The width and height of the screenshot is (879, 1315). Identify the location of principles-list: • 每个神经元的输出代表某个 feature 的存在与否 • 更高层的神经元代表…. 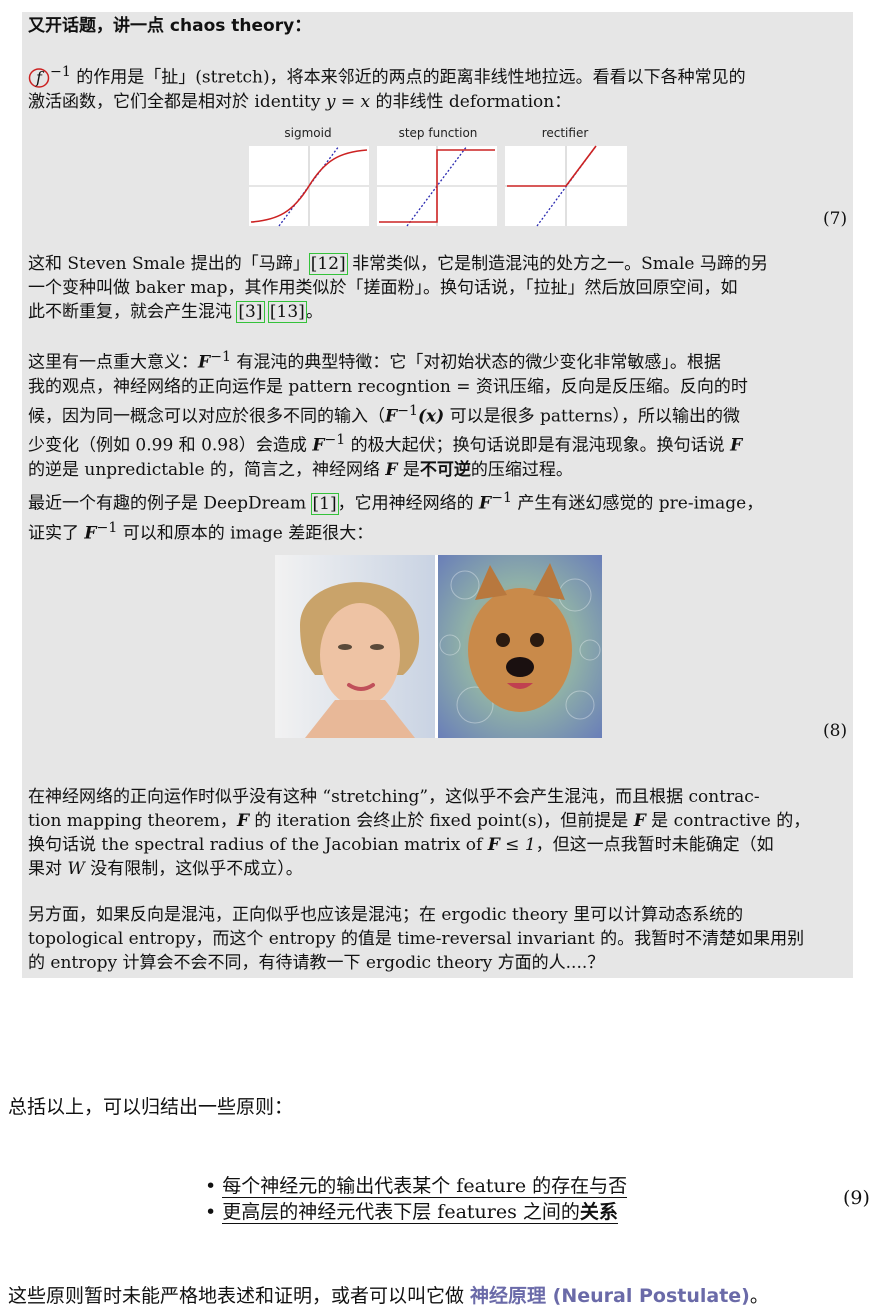
(416, 1199).